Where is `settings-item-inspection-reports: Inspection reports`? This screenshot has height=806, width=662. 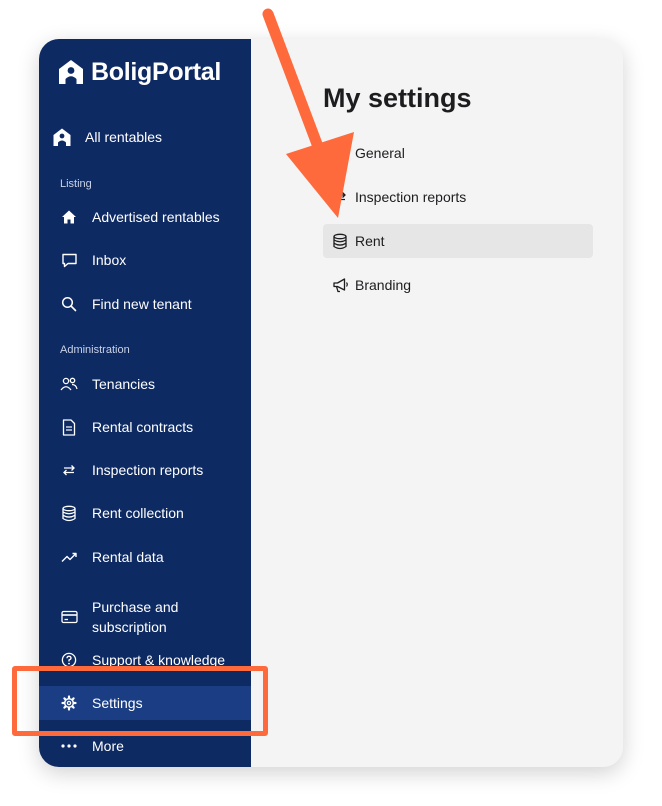 settings-item-inspection-reports: Inspection reports is located at coordinates (458, 197).